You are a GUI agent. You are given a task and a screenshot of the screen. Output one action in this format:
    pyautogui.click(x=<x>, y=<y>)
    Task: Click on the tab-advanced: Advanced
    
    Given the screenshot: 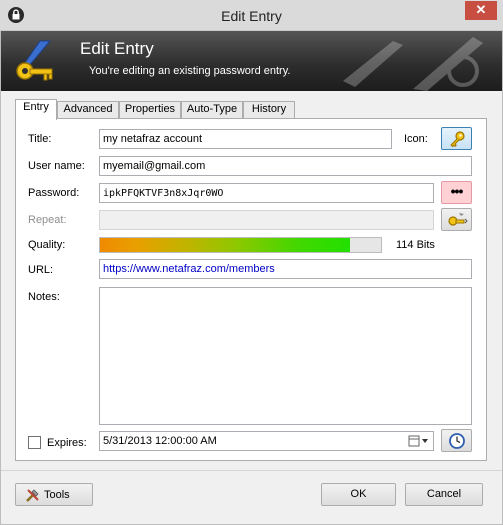 What is the action you would take?
    pyautogui.click(x=88, y=109)
    